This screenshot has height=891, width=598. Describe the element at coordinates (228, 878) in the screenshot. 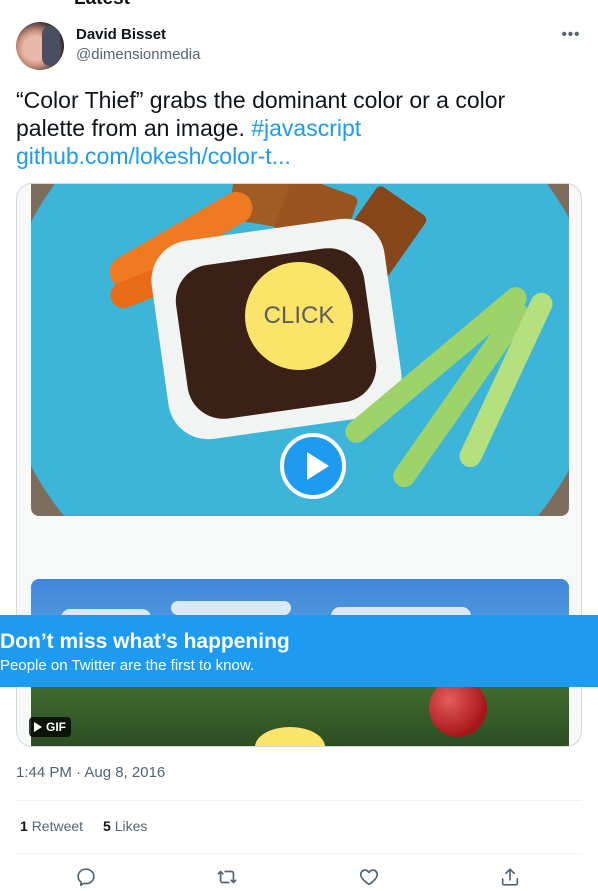

I see `retweet-icon` at that location.